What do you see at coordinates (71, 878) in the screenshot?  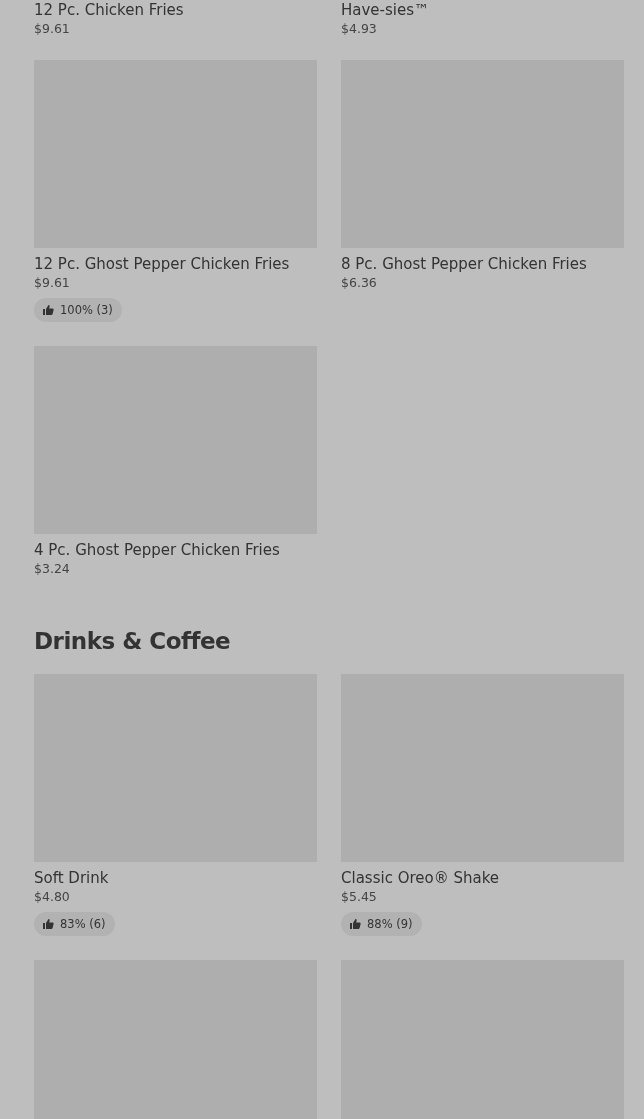 I see `item-name: Soft Drink` at bounding box center [71, 878].